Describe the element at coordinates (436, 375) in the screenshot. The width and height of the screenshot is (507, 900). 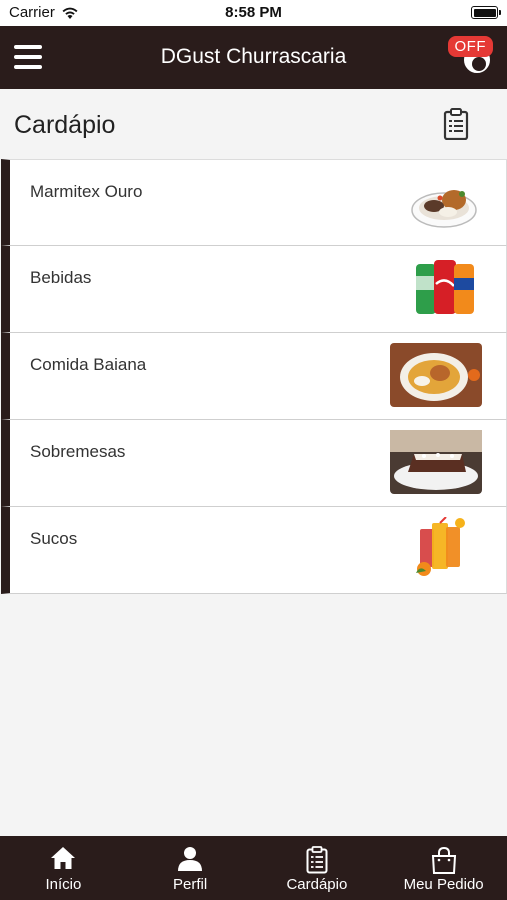
I see `baiana-dish-image` at that location.